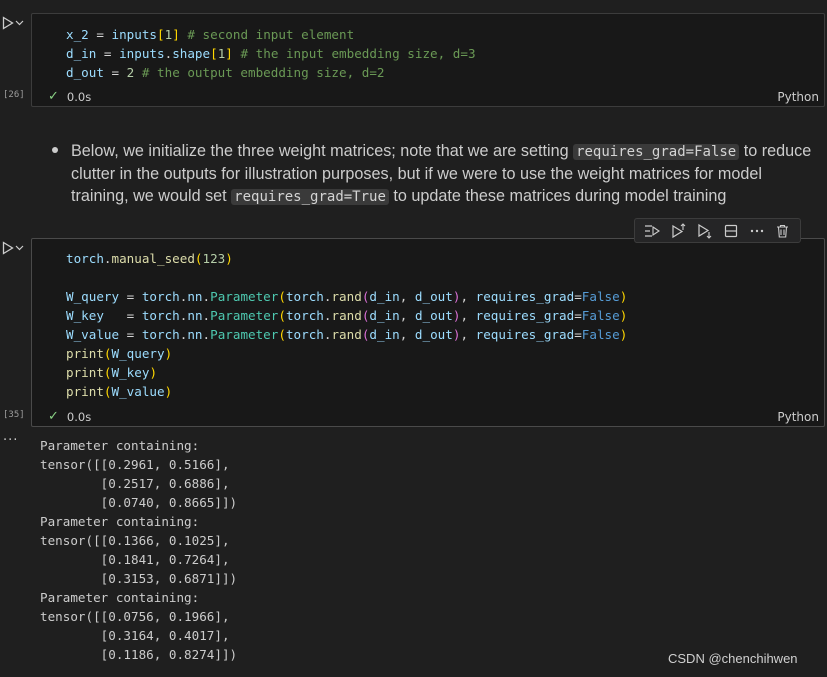  Describe the element at coordinates (358, 53) in the screenshot. I see `code-token: # the input embedding size, d=3` at that location.